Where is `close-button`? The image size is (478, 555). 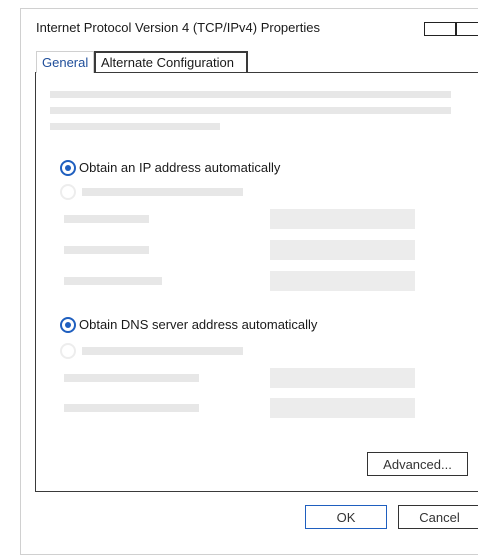 close-button is located at coordinates (467, 29).